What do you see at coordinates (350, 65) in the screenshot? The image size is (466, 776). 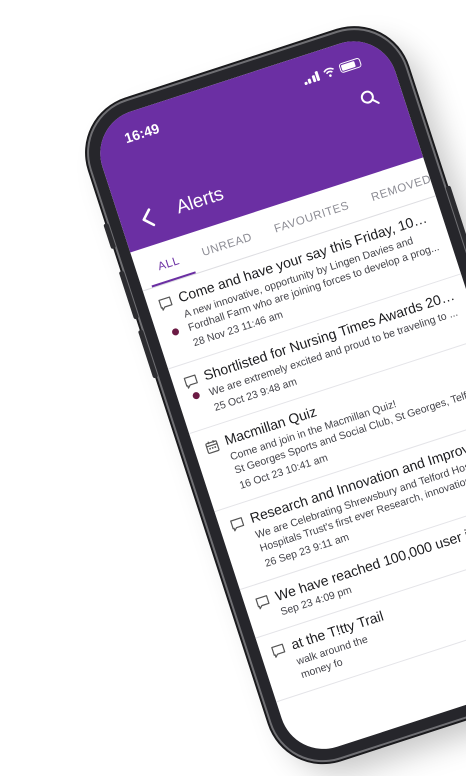 I see `battery-icon` at bounding box center [350, 65].